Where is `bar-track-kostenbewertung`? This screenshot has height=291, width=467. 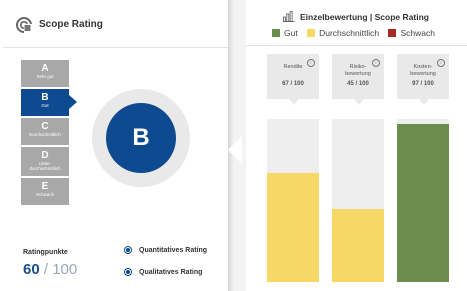 bar-track-kostenbewertung is located at coordinates (423, 200).